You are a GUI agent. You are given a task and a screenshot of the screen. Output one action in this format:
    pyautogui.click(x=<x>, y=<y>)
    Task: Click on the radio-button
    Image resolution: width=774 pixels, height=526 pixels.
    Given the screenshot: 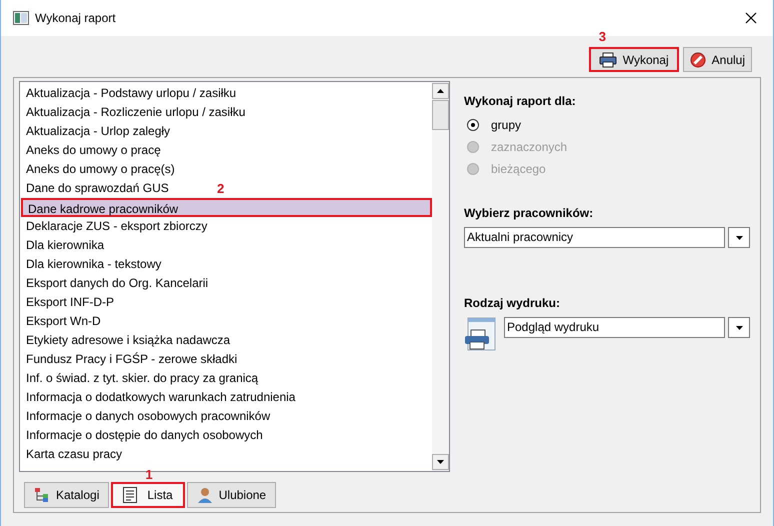 What is the action you would take?
    pyautogui.click(x=473, y=125)
    